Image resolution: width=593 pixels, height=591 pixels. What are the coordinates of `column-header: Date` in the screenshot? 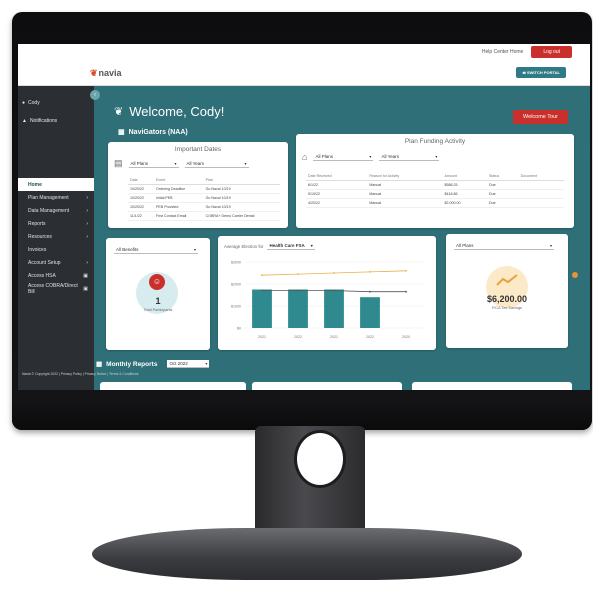 It's located at (141, 180).